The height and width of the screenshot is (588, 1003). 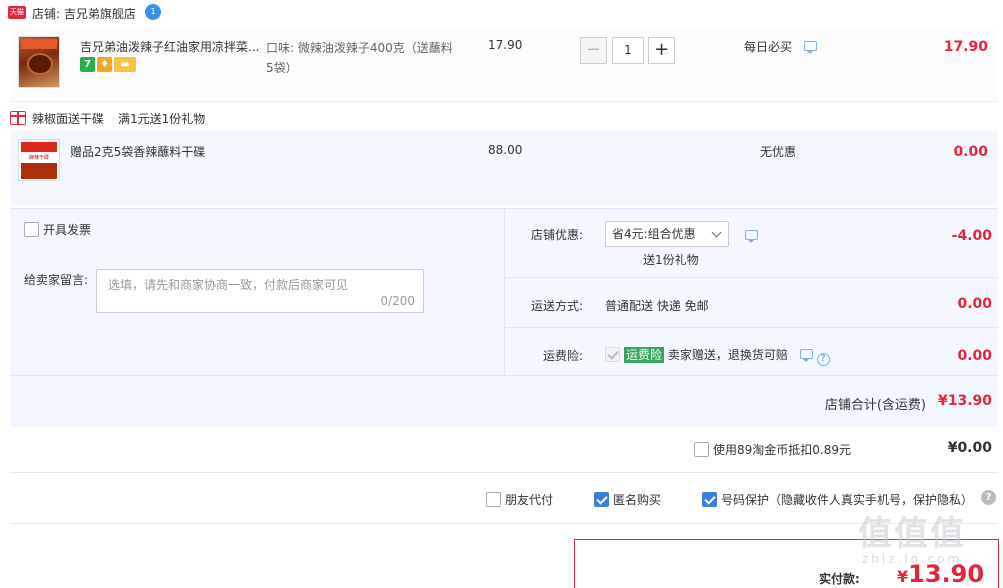 What do you see at coordinates (969, 448) in the screenshot?
I see `coin-value: ¥0.00` at bounding box center [969, 448].